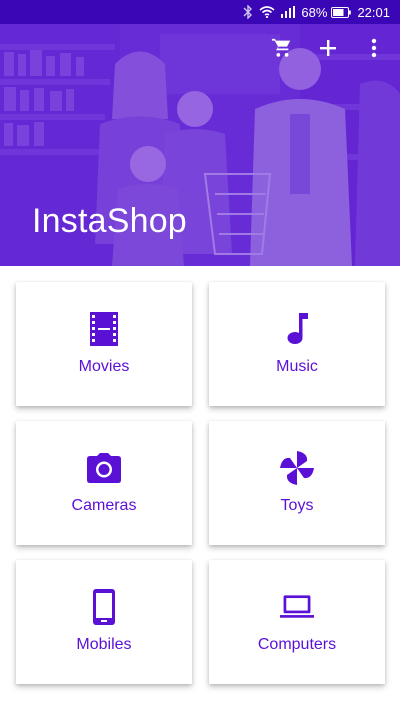 Image resolution: width=400 pixels, height=711 pixels. Describe the element at coordinates (297, 468) in the screenshot. I see `pinwheel-icon` at that location.